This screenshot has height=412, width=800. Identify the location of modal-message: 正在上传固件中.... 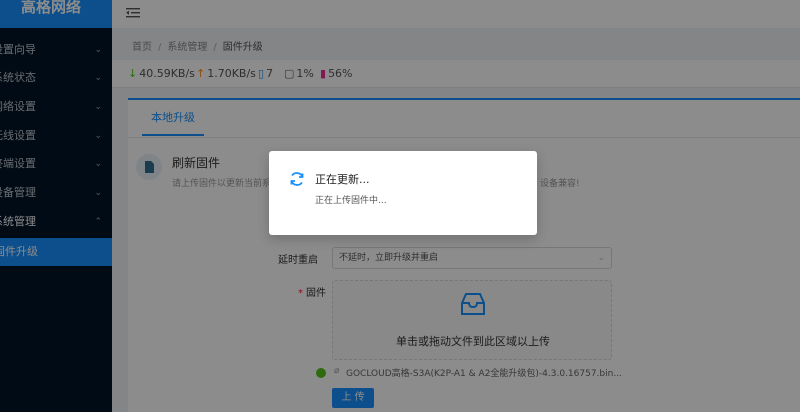
(351, 201).